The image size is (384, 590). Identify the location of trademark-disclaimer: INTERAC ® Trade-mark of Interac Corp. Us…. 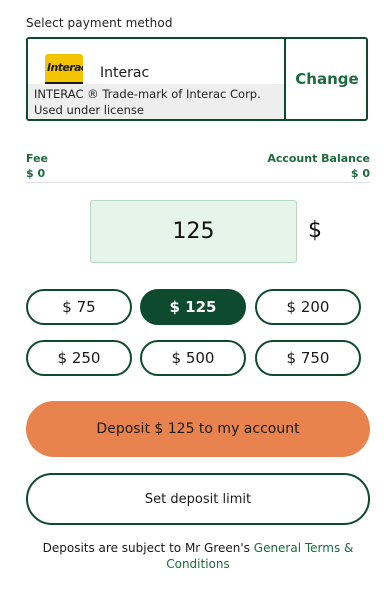
(156, 101).